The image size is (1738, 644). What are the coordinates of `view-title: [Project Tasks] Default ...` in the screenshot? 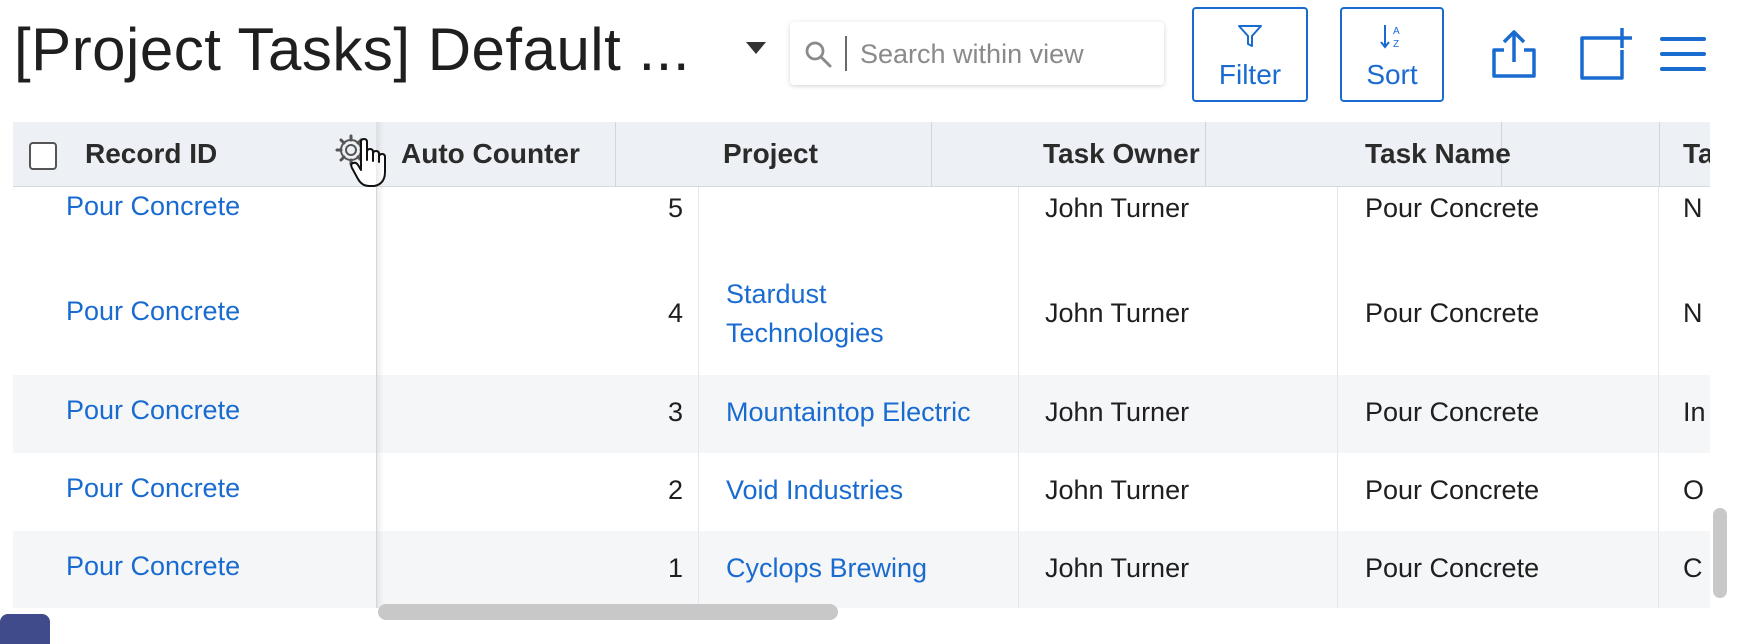 It's located at (352, 49).